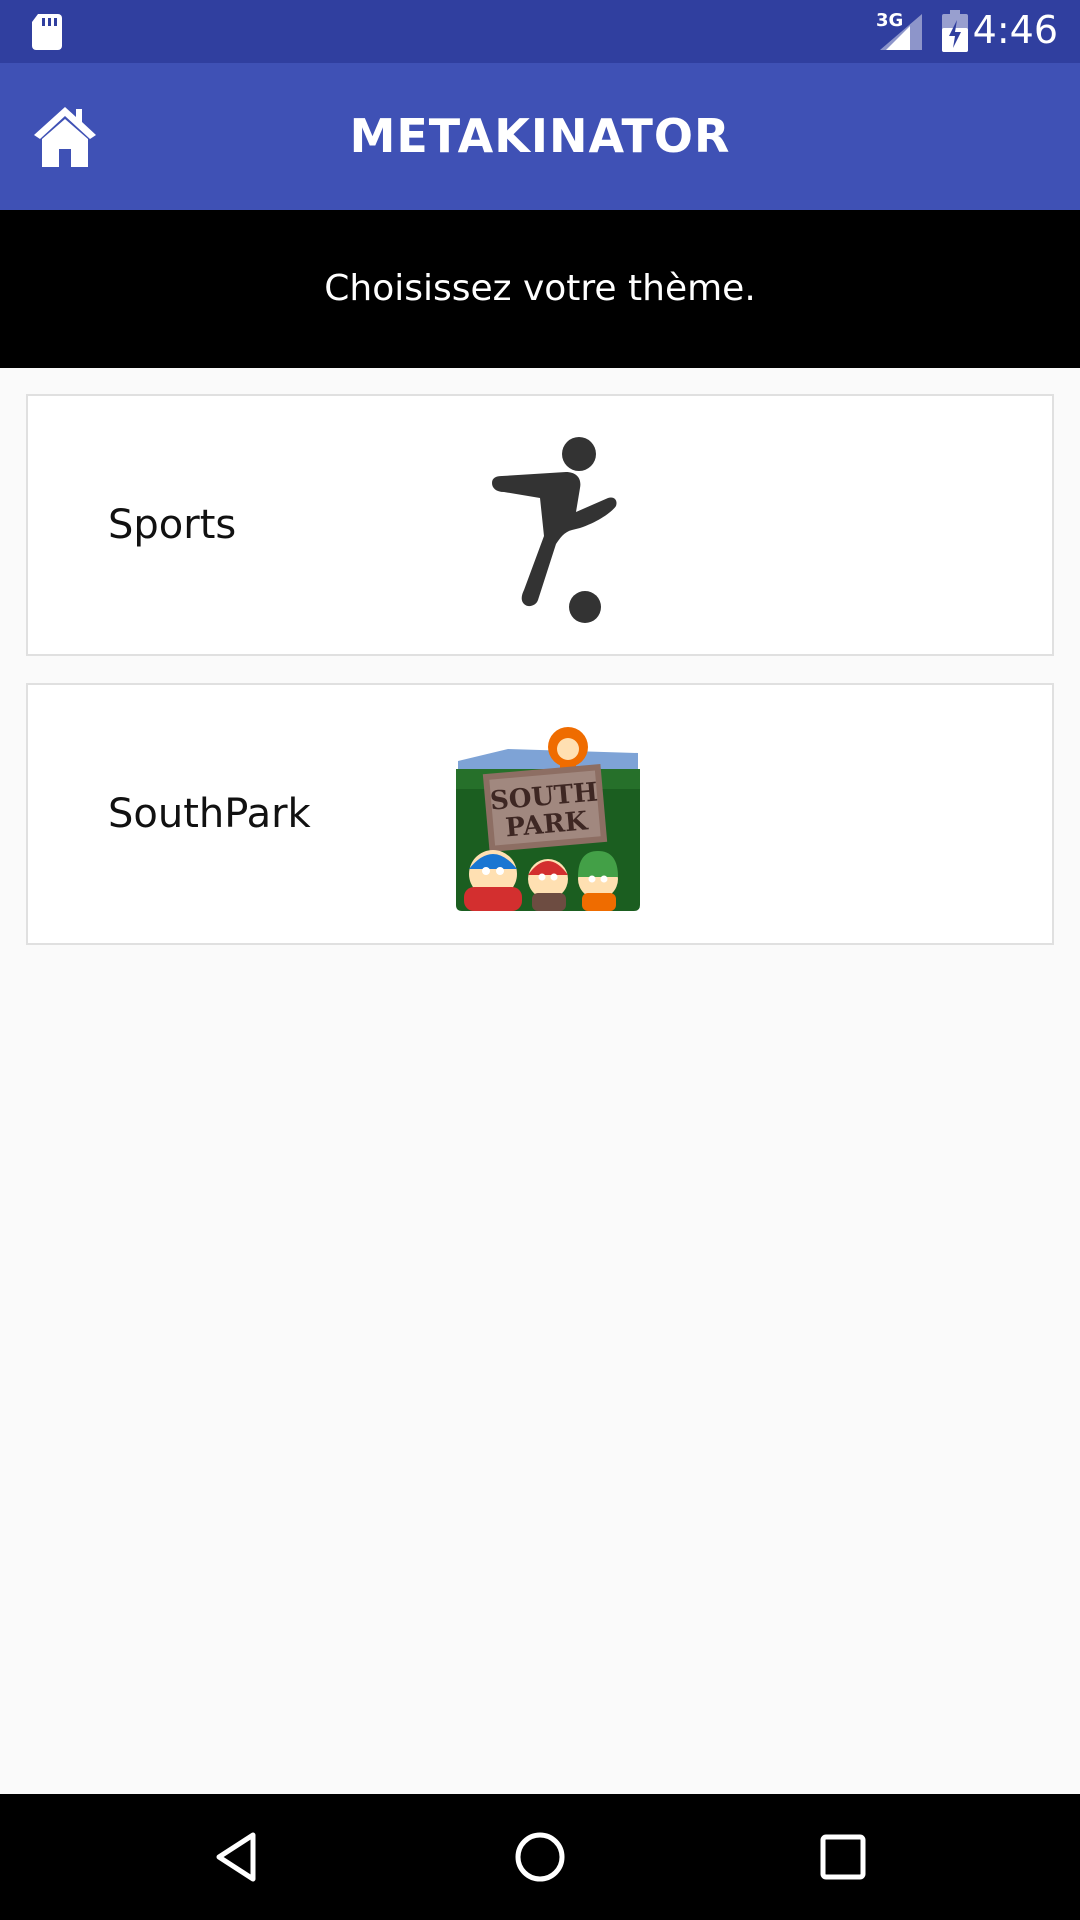 The height and width of the screenshot is (1920, 1080). I want to click on status-clock: 4:46, so click(1015, 30).